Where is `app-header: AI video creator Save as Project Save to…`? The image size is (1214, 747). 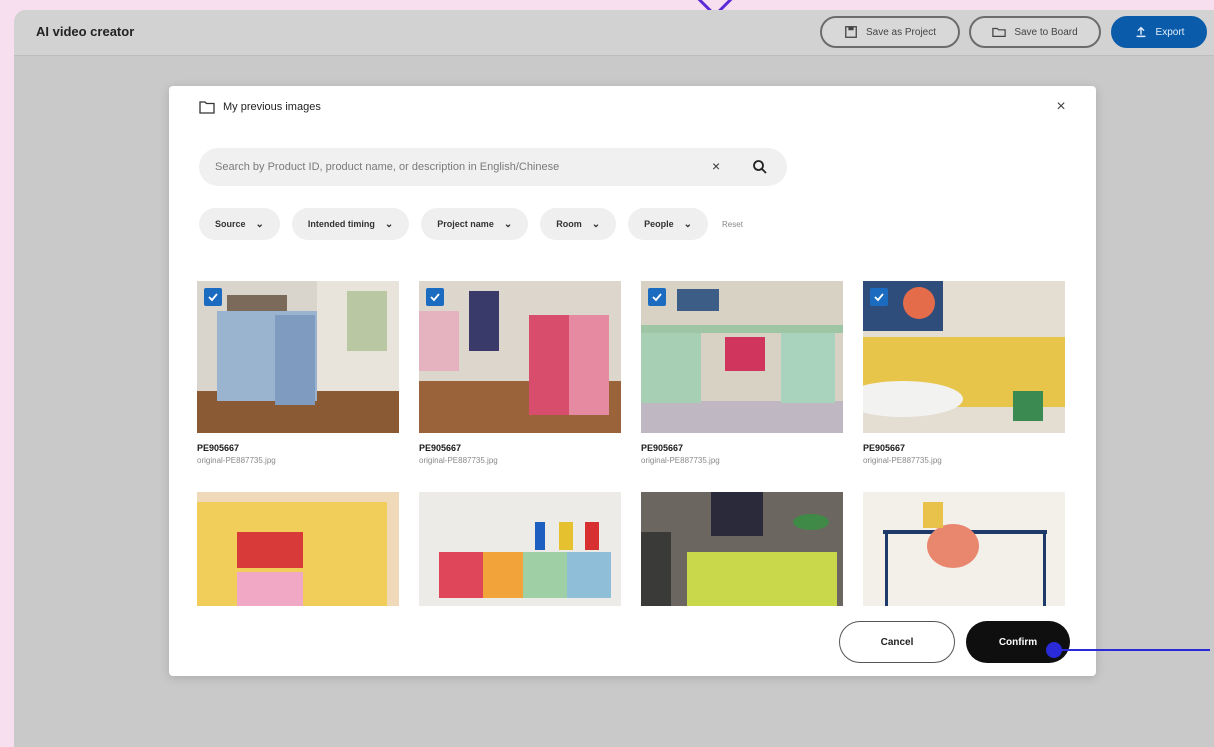 app-header: AI video creator Save as Project Save to… is located at coordinates (614, 33).